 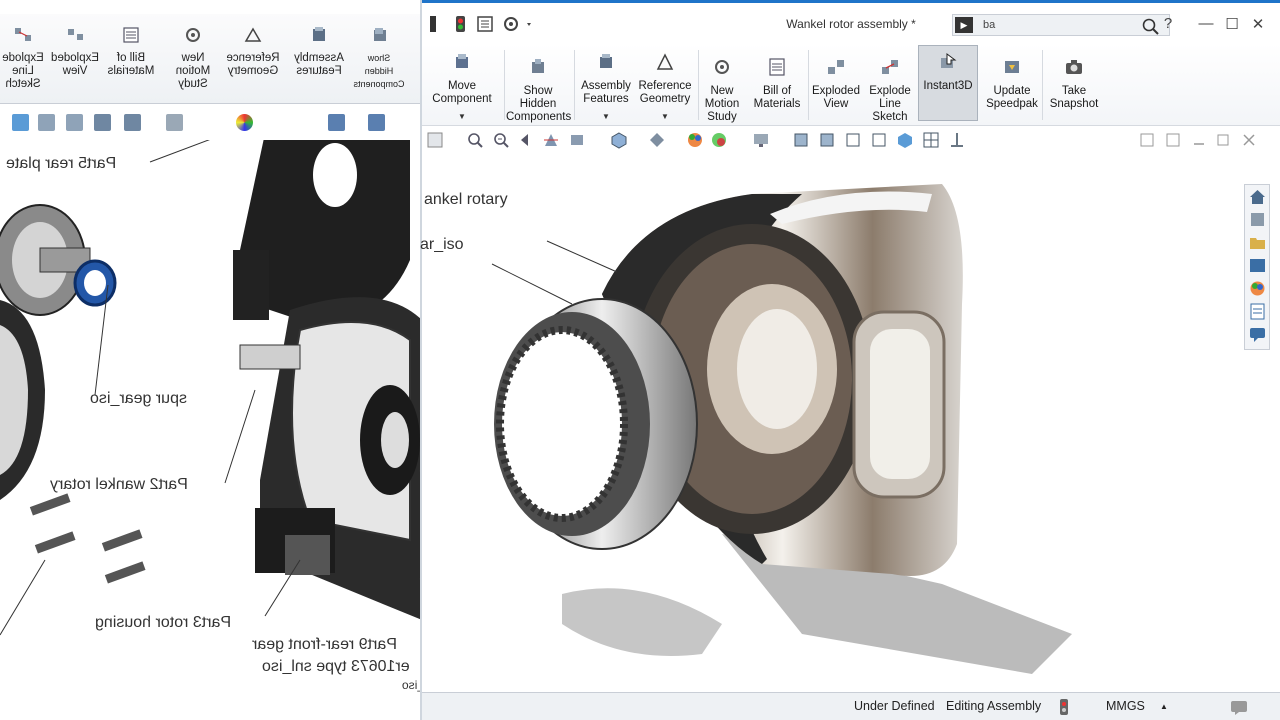 What do you see at coordinates (23, 34) in the screenshot?
I see `explode-line-icon` at bounding box center [23, 34].